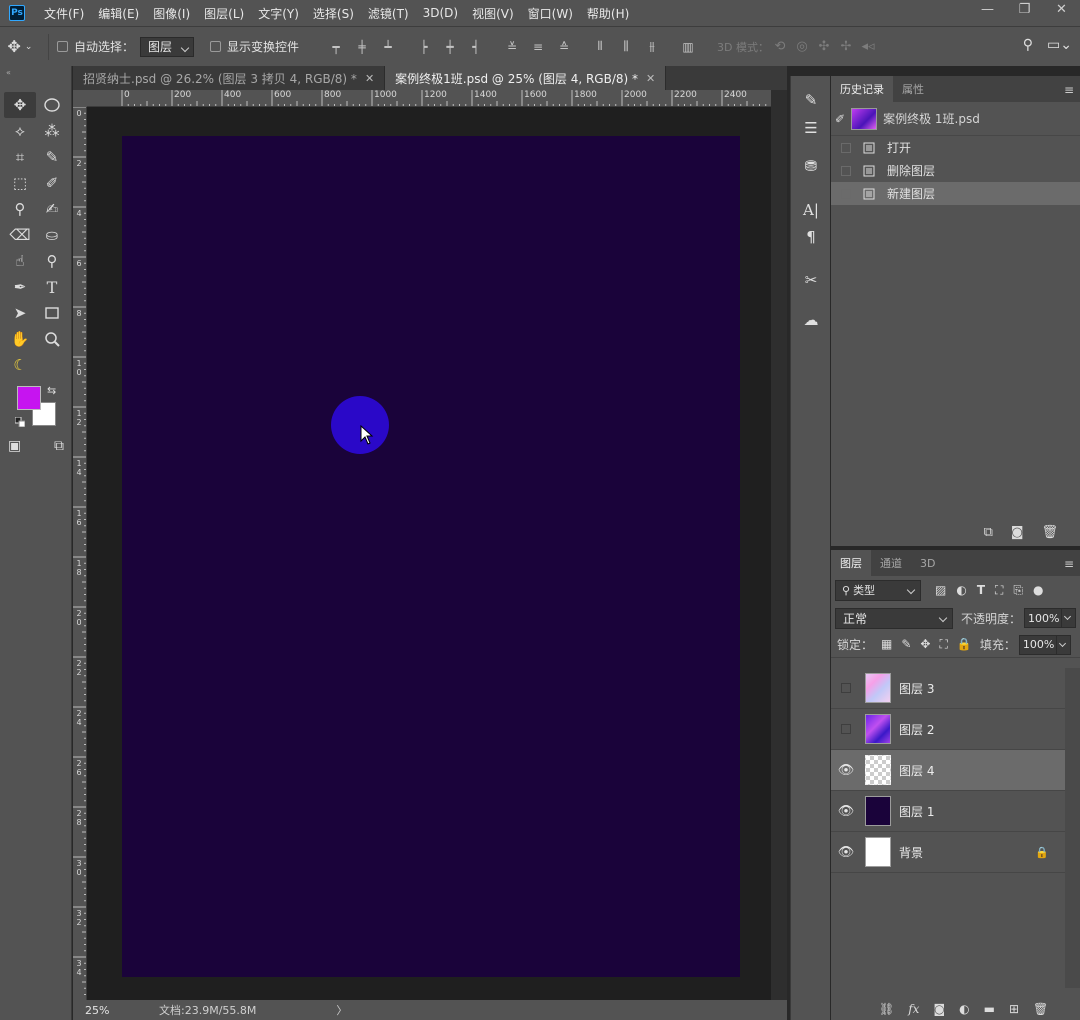 Image resolution: width=1080 pixels, height=1020 pixels. What do you see at coordinates (802, 46) in the screenshot?
I see `3d-roll-icon: ◎` at bounding box center [802, 46].